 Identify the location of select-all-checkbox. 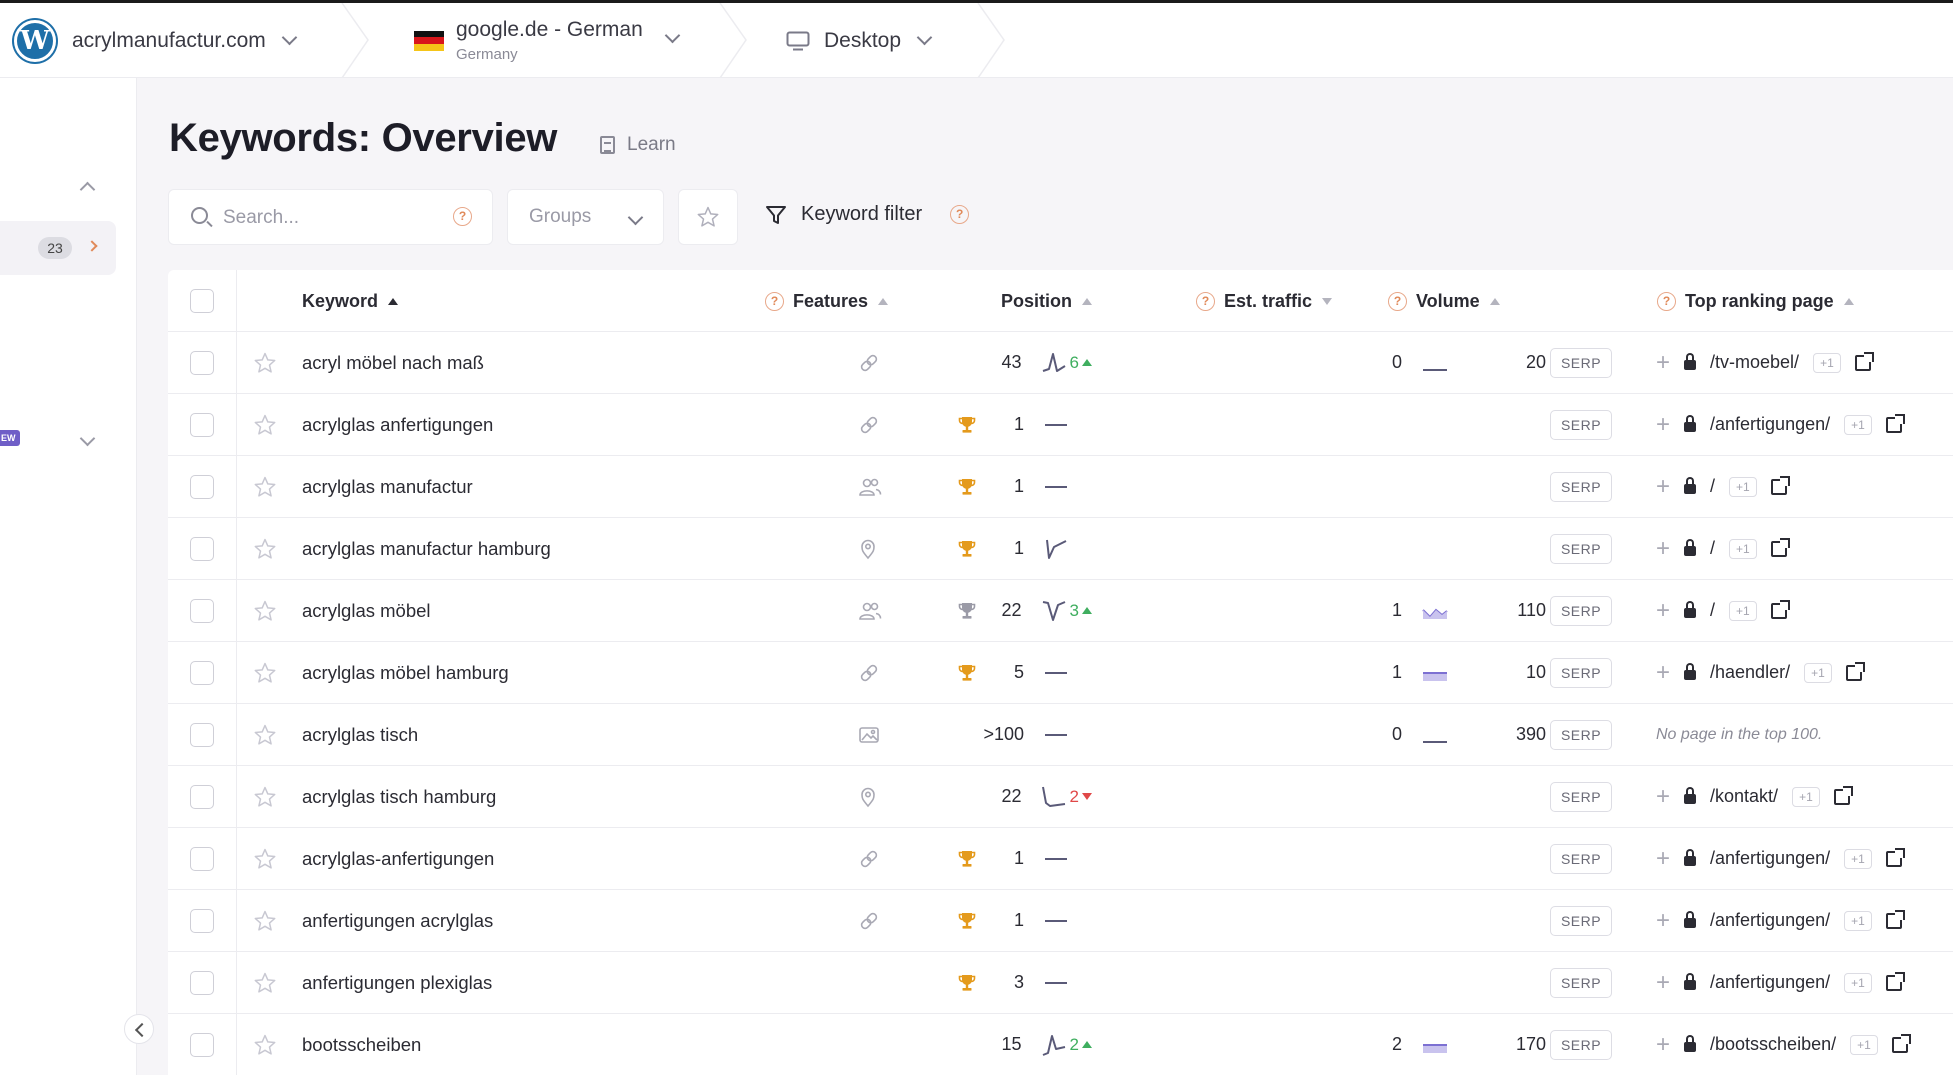
(202, 301).